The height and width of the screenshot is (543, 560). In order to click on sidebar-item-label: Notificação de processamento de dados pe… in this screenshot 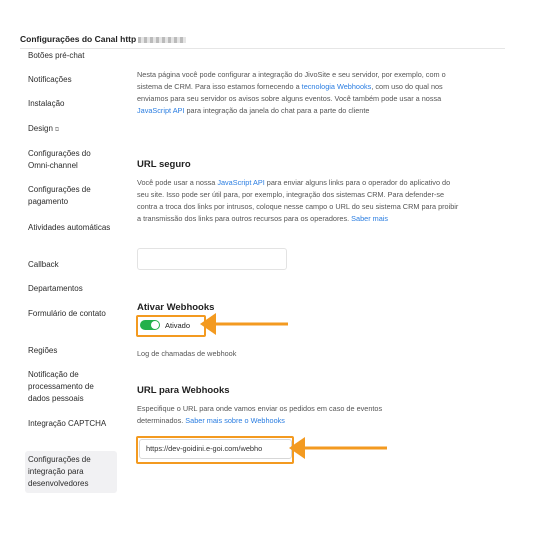, I will do `click(61, 386)`.